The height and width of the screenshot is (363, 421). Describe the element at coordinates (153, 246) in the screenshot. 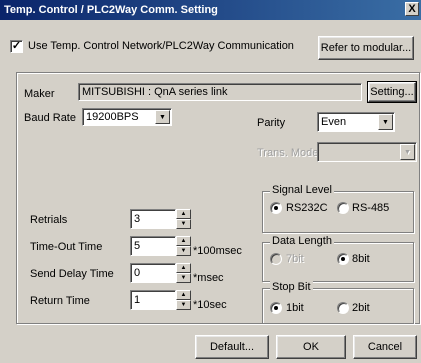

I see `timeout-input: 5` at that location.